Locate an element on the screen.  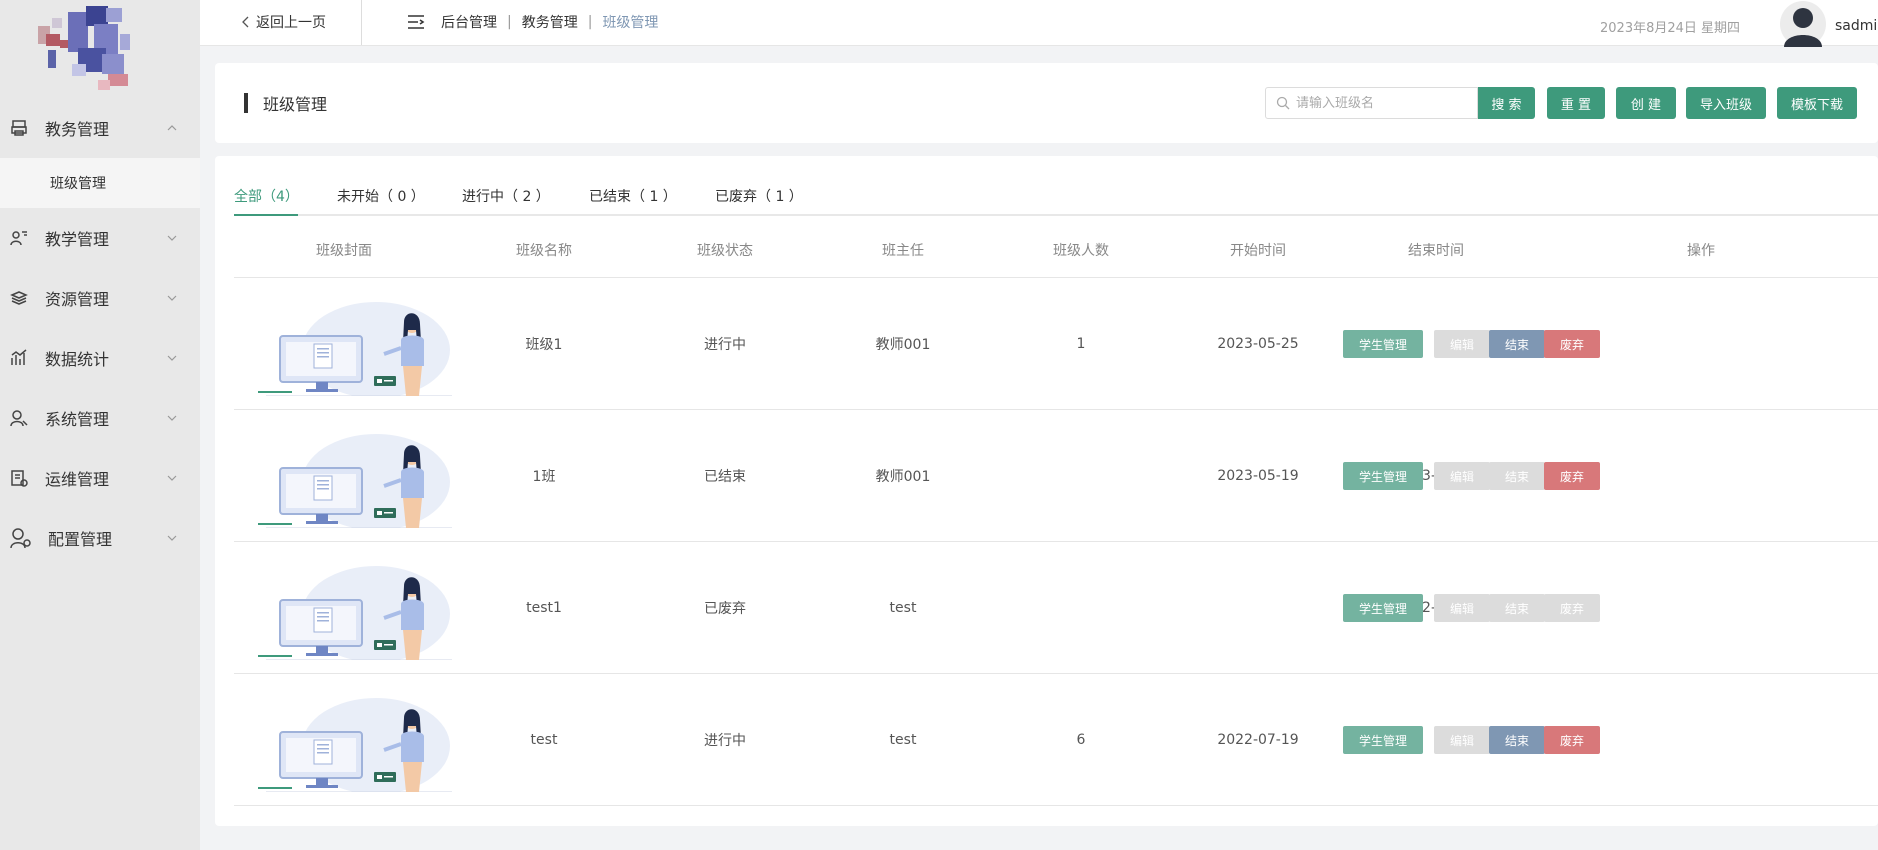
printer-icon is located at coordinates (19, 128).